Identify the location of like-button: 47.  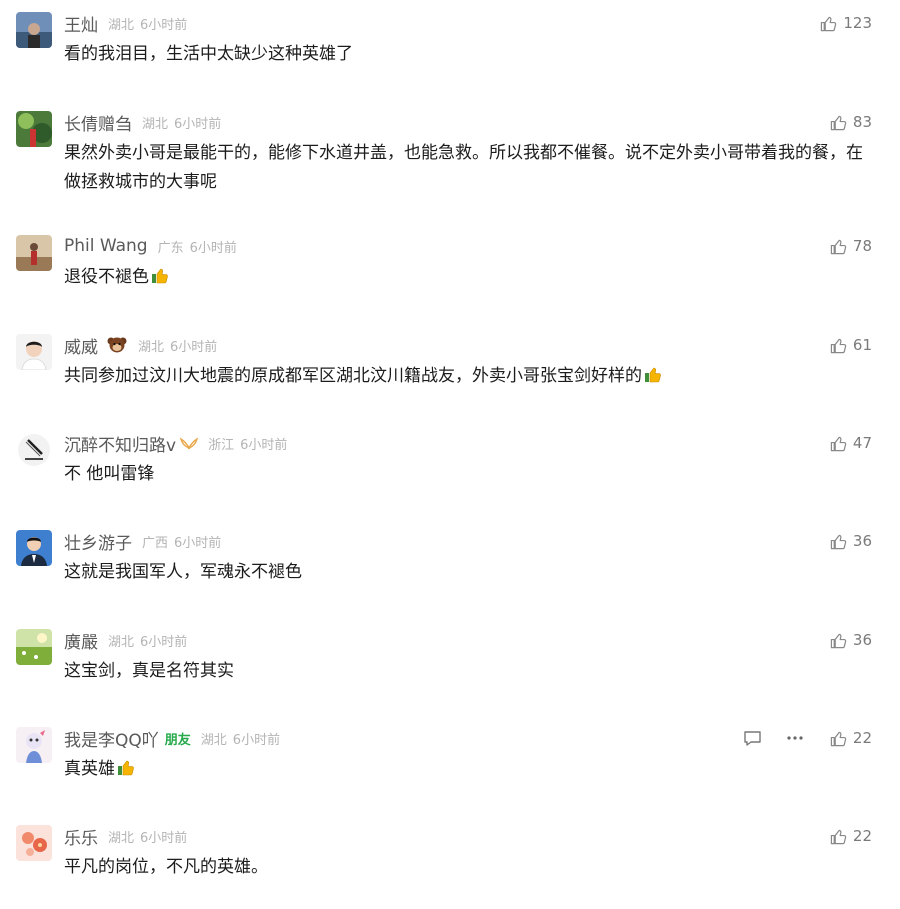
(851, 443).